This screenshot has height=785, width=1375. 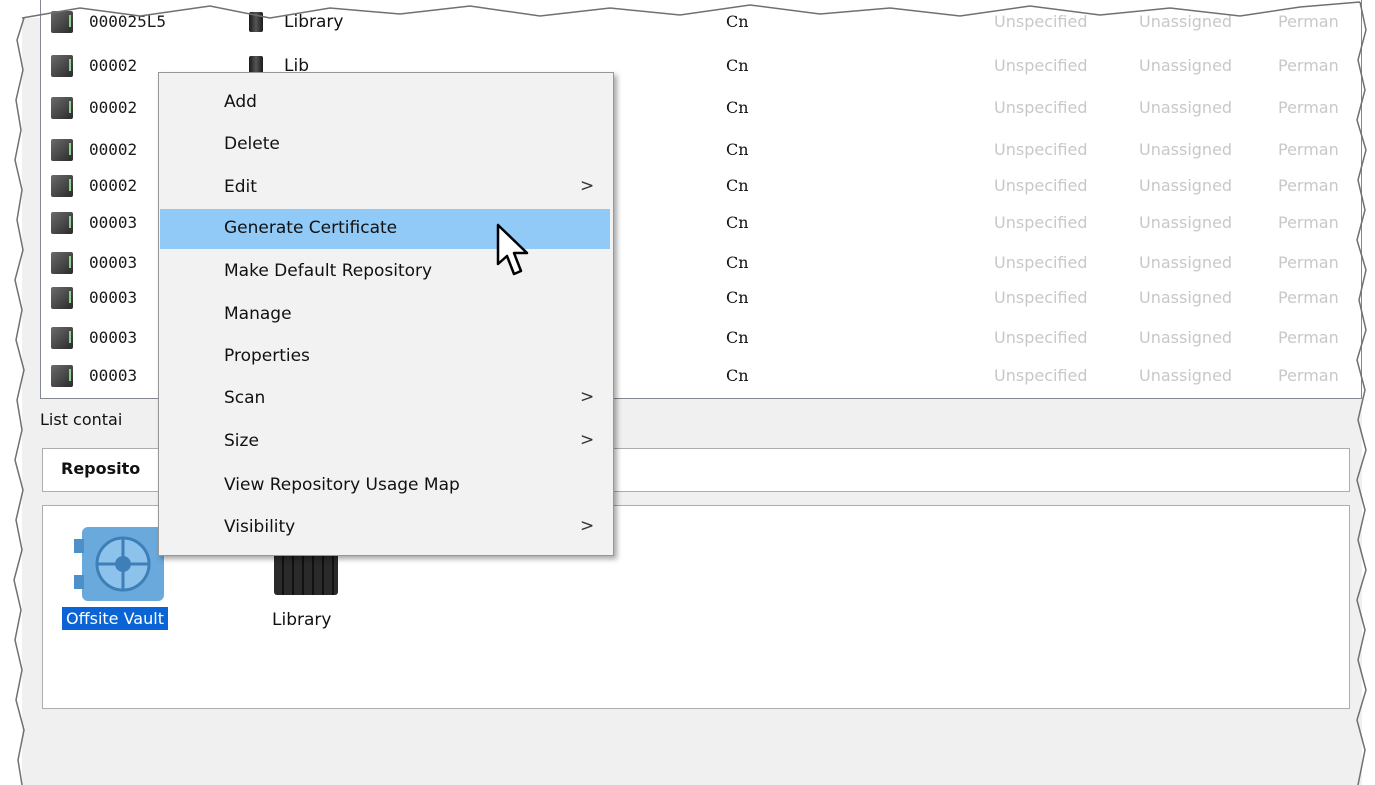 I want to click on menu-item-view-repository-usage-map: View Repository Usage Map, so click(x=385, y=486).